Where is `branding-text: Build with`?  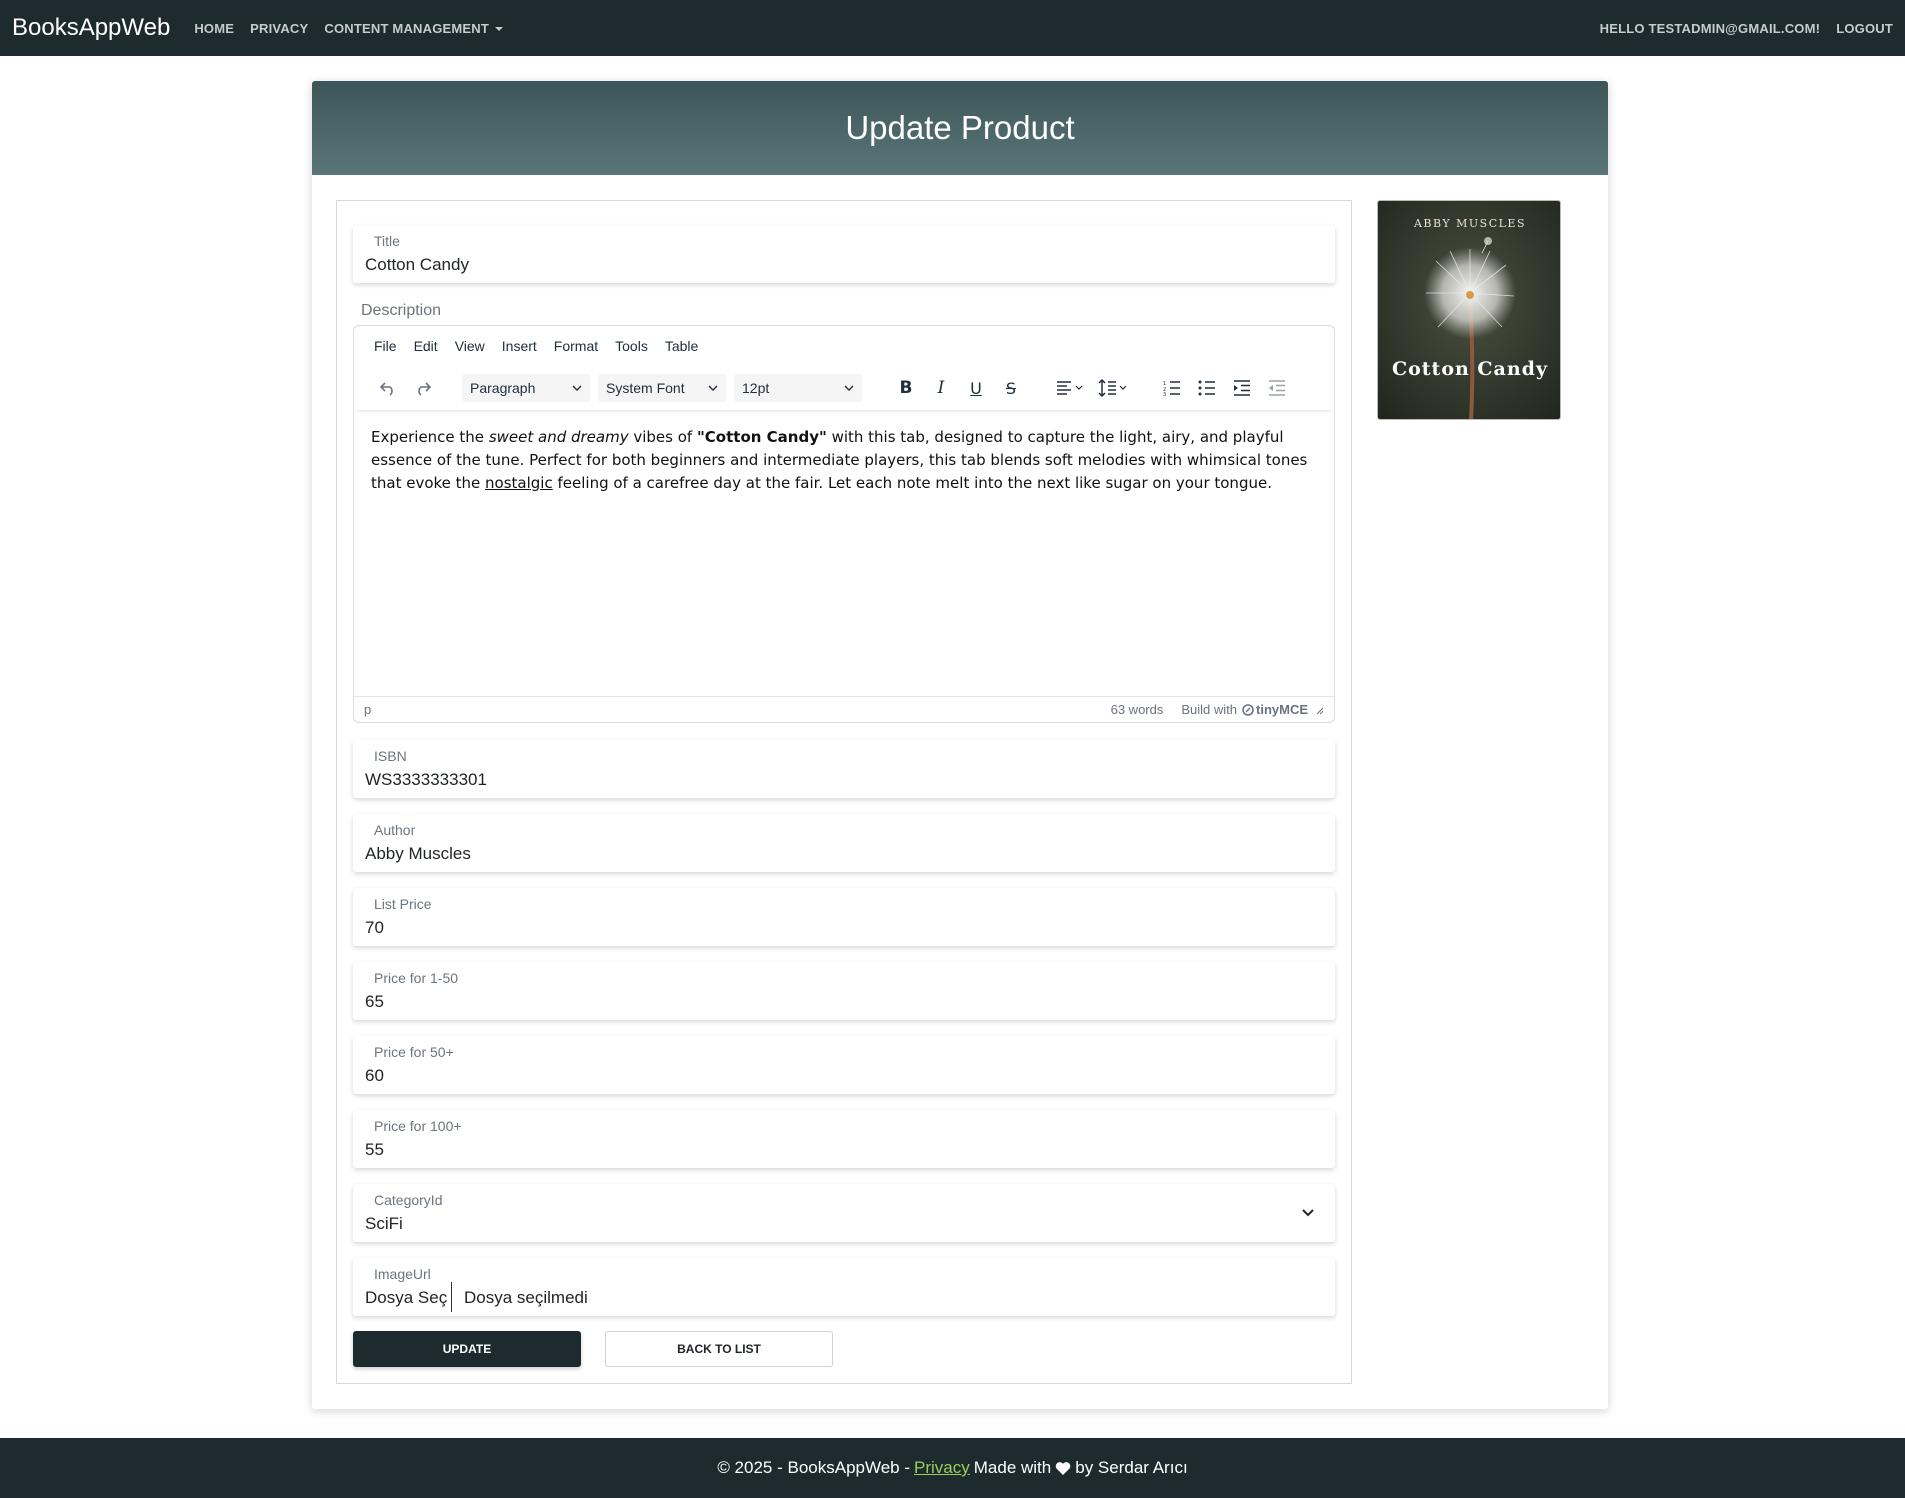 branding-text: Build with is located at coordinates (1209, 709).